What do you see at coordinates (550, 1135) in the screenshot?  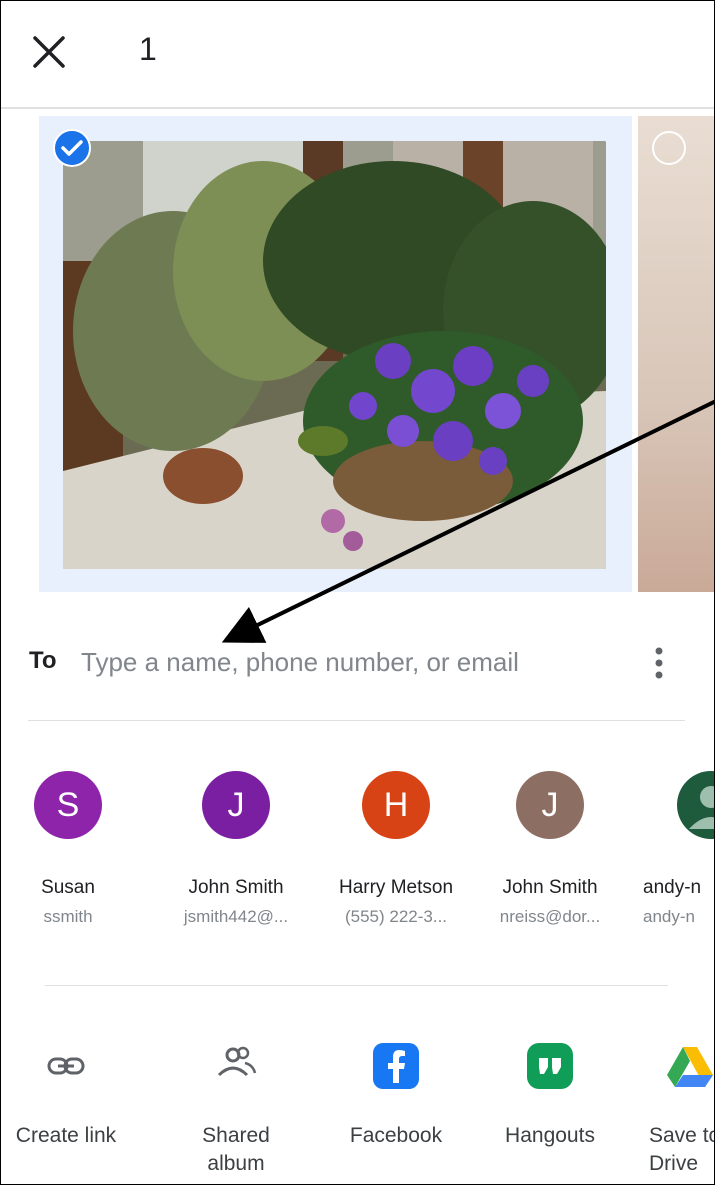 I see `app-label: Hangouts` at bounding box center [550, 1135].